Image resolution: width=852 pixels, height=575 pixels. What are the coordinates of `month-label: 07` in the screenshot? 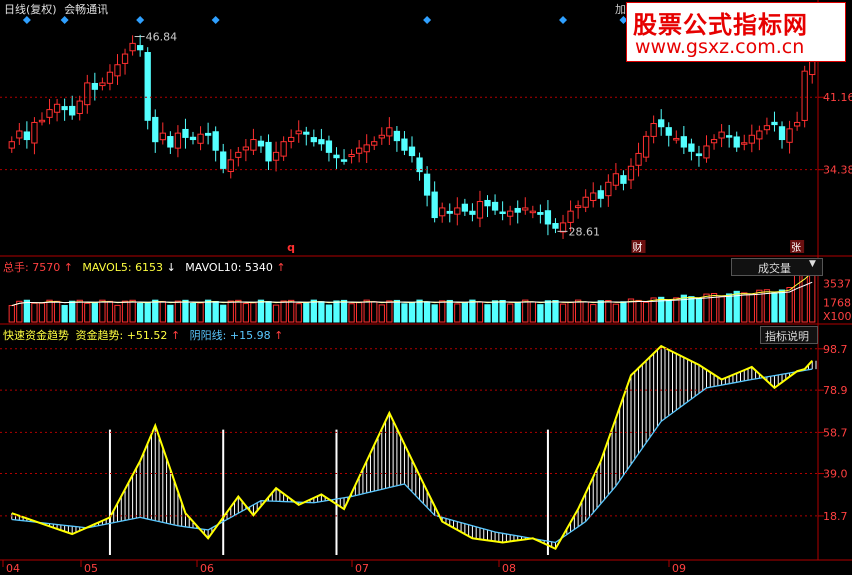 It's located at (362, 568).